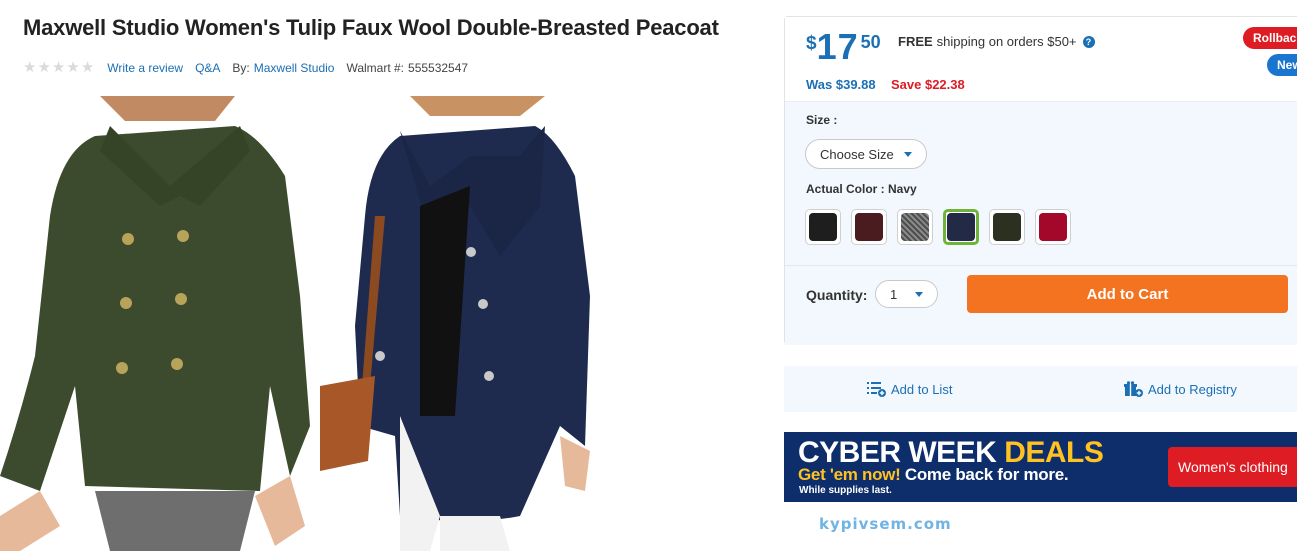 The height and width of the screenshot is (551, 1297). What do you see at coordinates (861, 189) in the screenshot?
I see `color-label: Actual Color : Navy` at bounding box center [861, 189].